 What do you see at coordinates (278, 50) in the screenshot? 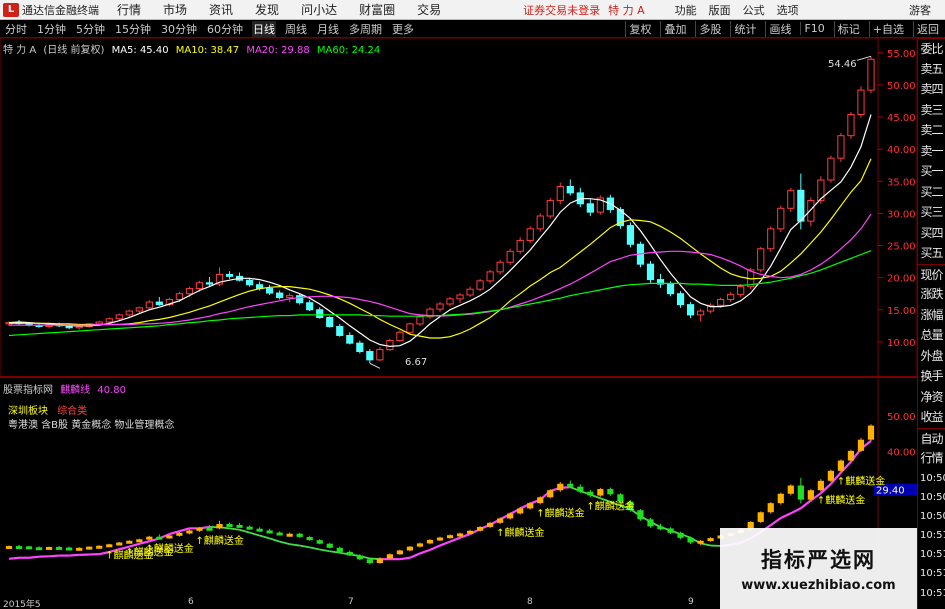
I see `legend-ma20: MA20: 29.88` at bounding box center [278, 50].